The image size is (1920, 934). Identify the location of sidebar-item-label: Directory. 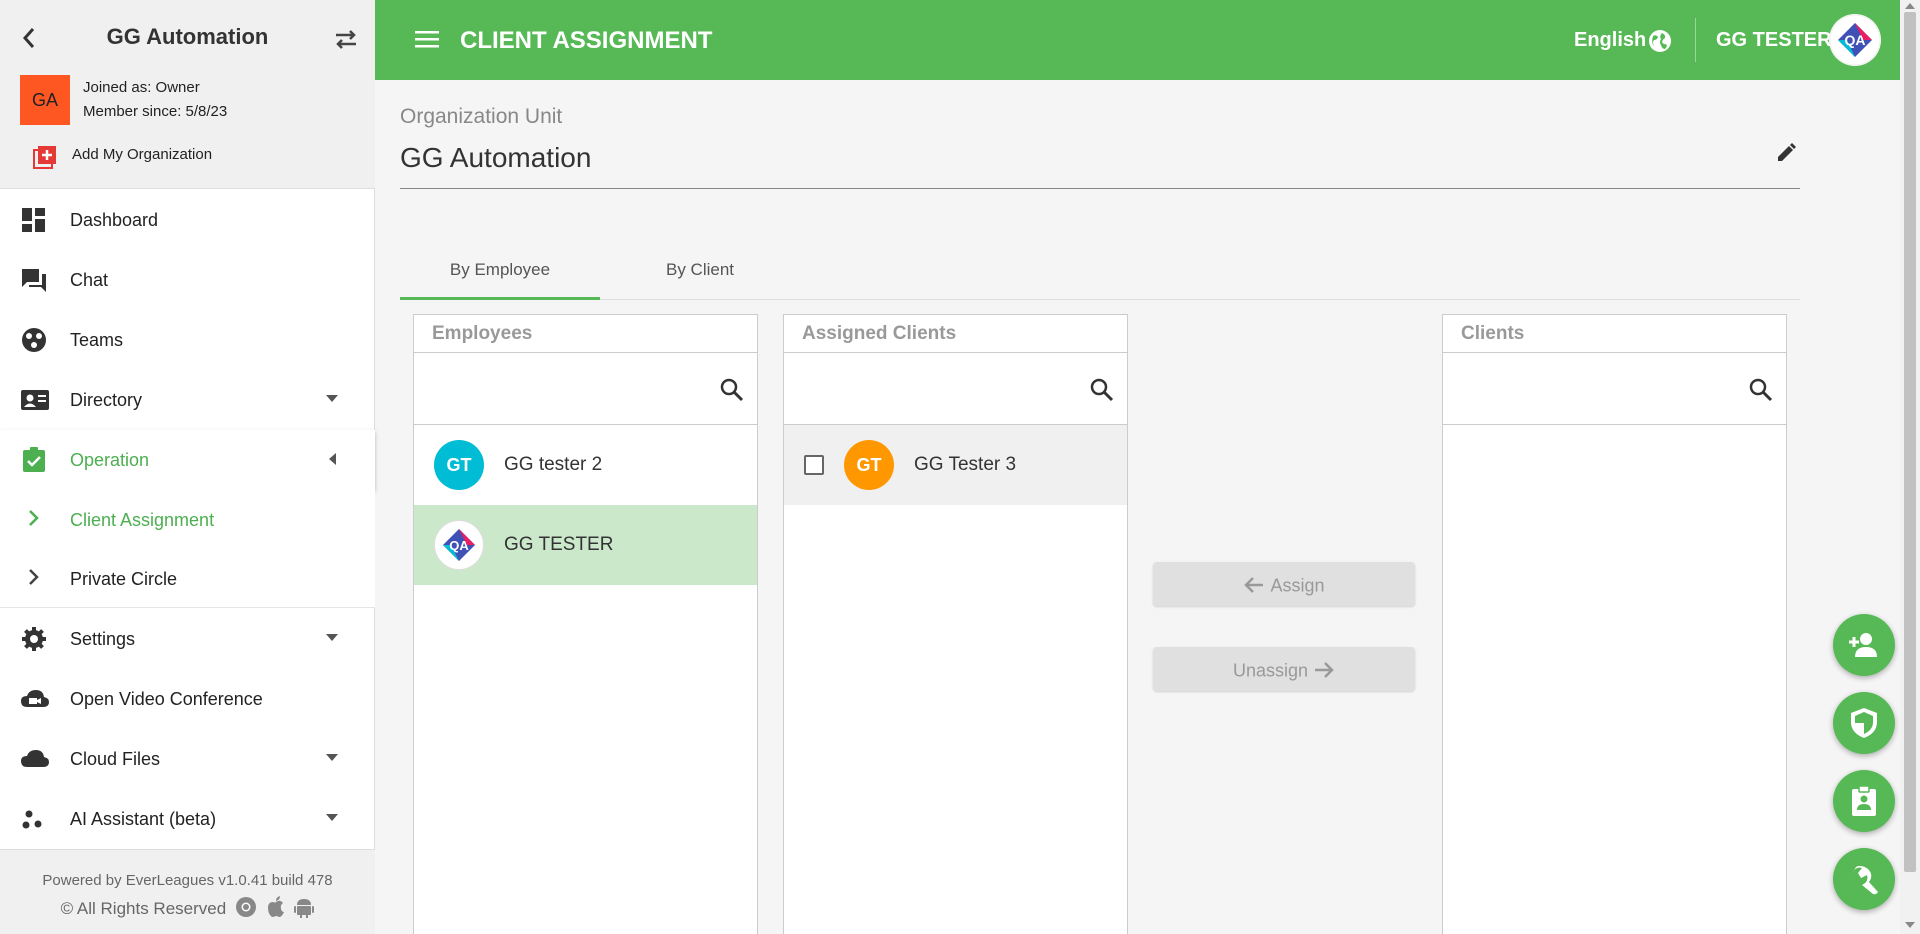
(106, 400).